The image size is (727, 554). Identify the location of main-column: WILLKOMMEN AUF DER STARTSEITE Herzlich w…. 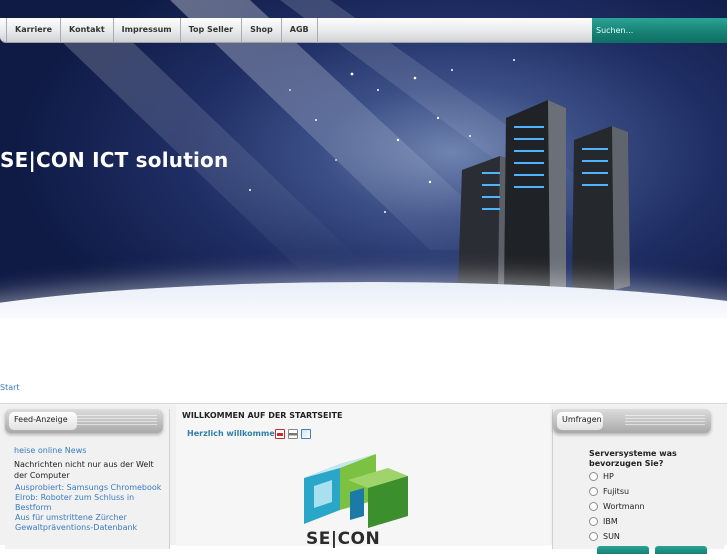
(363, 476).